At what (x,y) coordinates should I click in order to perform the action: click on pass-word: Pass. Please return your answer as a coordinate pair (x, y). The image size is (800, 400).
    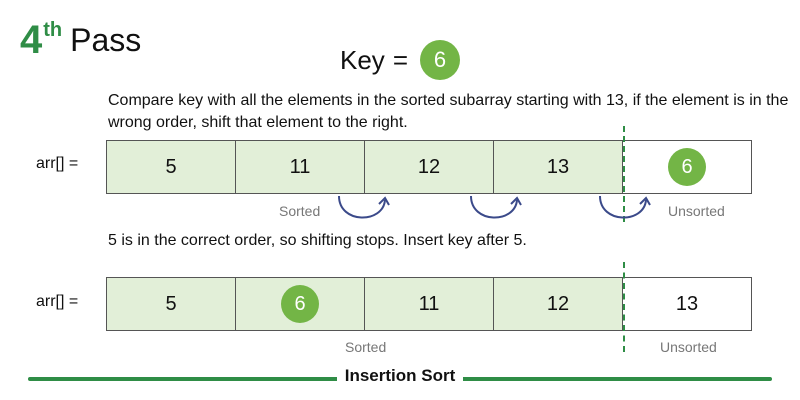
    Looking at the image, I should click on (106, 40).